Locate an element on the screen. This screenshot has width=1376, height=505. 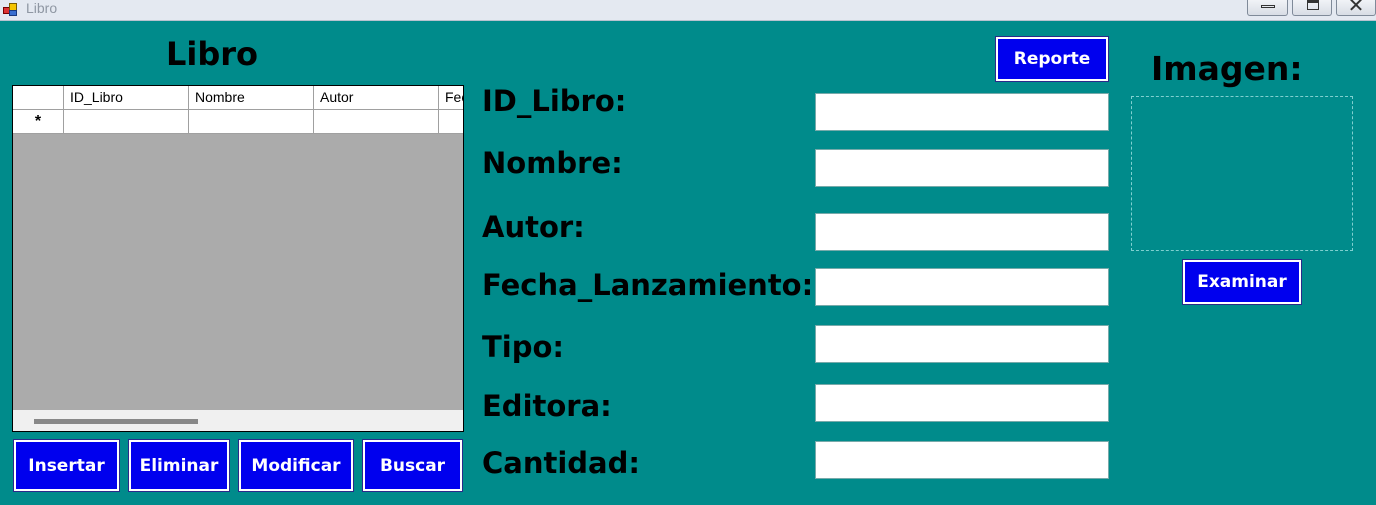
id-libro-label: ID_Libro: is located at coordinates (554, 101).